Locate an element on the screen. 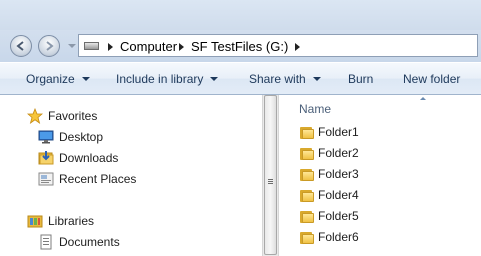 Image resolution: width=481 pixels, height=256 pixels. new-folder-button: New folder is located at coordinates (431, 79).